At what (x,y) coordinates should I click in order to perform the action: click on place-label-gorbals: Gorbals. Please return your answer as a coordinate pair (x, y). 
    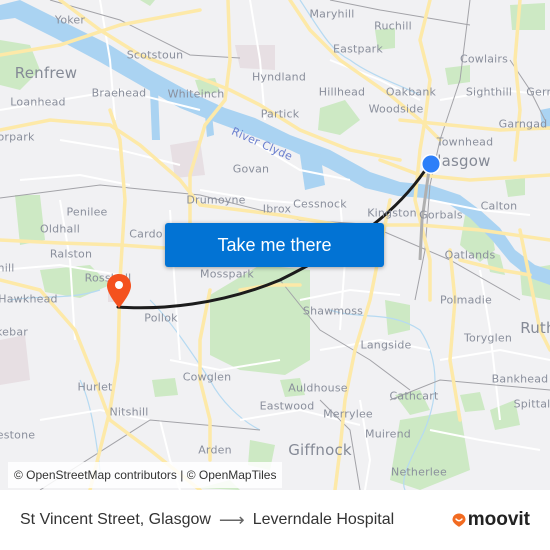
    Looking at the image, I should click on (441, 215).